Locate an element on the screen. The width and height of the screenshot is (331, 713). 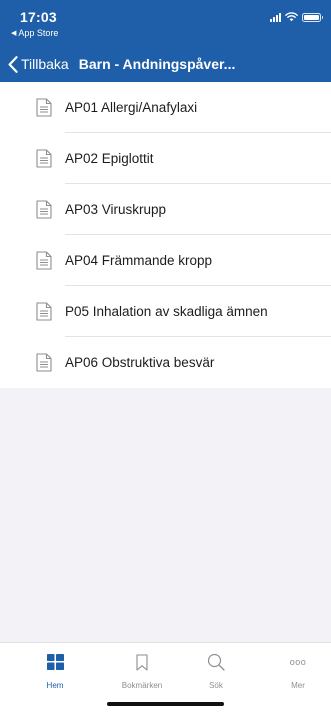
tab-hem: Hem is located at coordinates (55, 678).